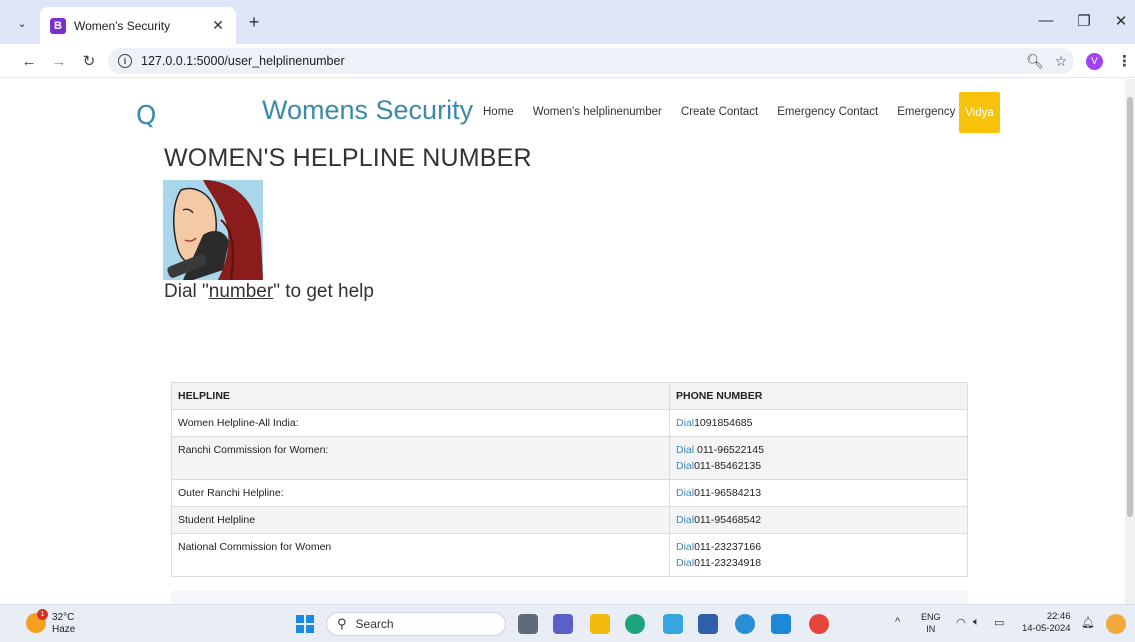 The height and width of the screenshot is (642, 1135). Describe the element at coordinates (213, 230) in the screenshot. I see `woman-on-phone-image` at that location.